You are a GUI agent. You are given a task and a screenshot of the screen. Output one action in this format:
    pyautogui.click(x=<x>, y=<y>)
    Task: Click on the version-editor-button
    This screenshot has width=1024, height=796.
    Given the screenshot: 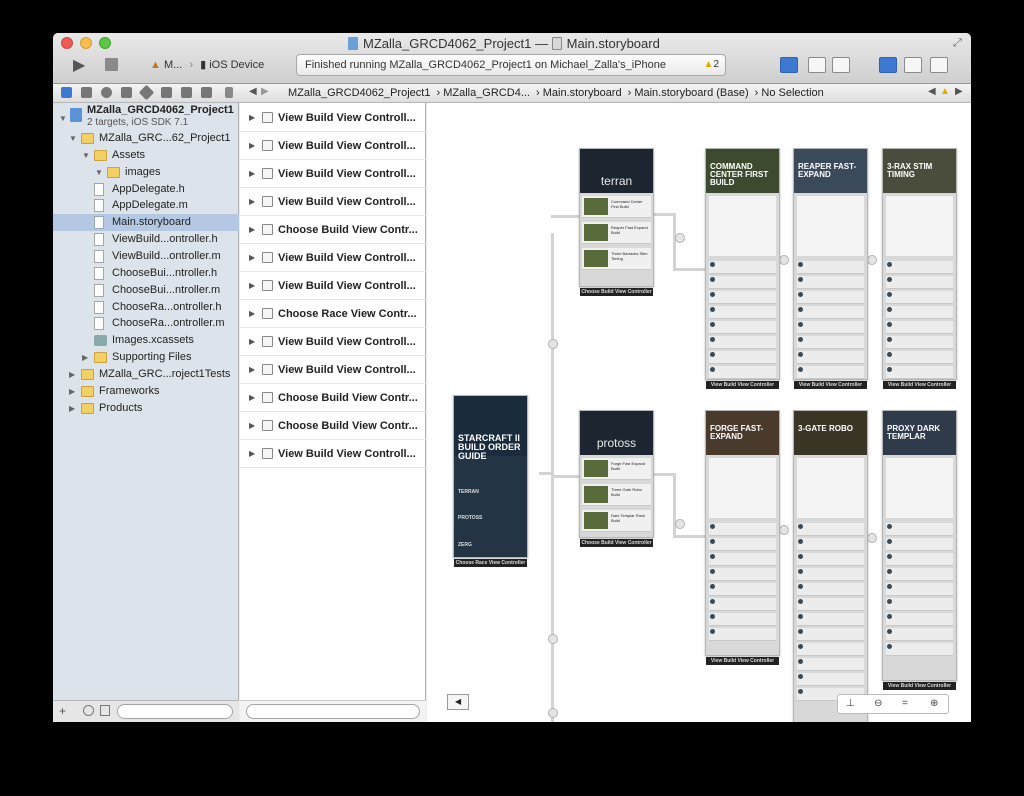 What is the action you would take?
    pyautogui.click(x=841, y=65)
    